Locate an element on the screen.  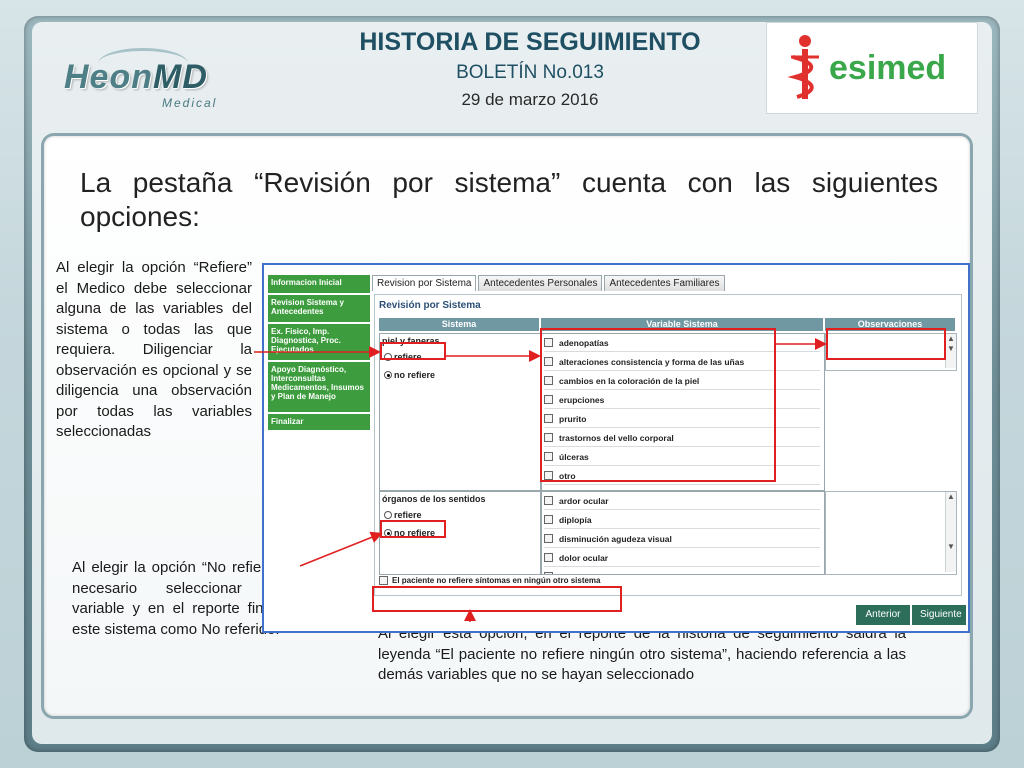
sidebar-item-finalizar: Finalizar is located at coordinates (319, 422).